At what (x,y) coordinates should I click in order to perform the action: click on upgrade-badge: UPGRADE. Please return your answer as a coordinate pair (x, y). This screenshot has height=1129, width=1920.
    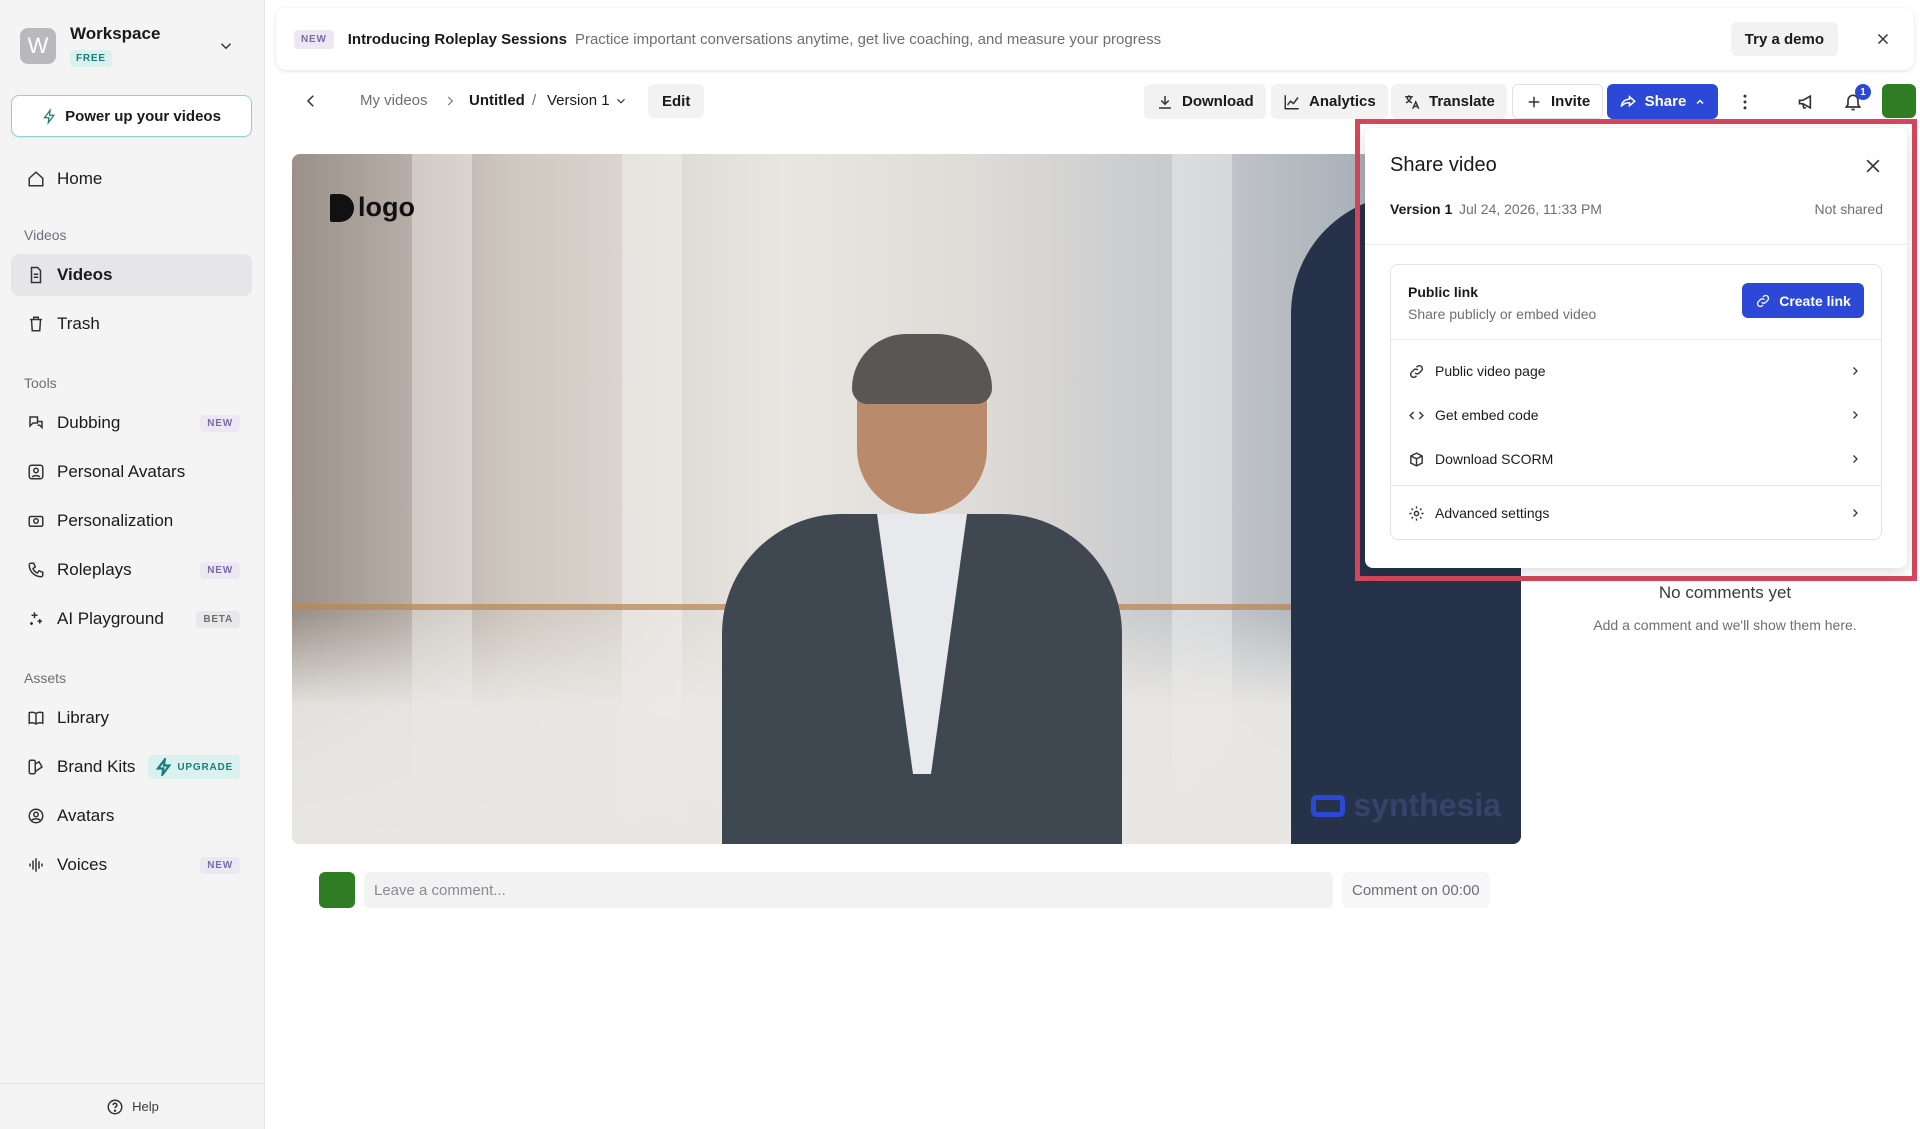
    Looking at the image, I should click on (194, 767).